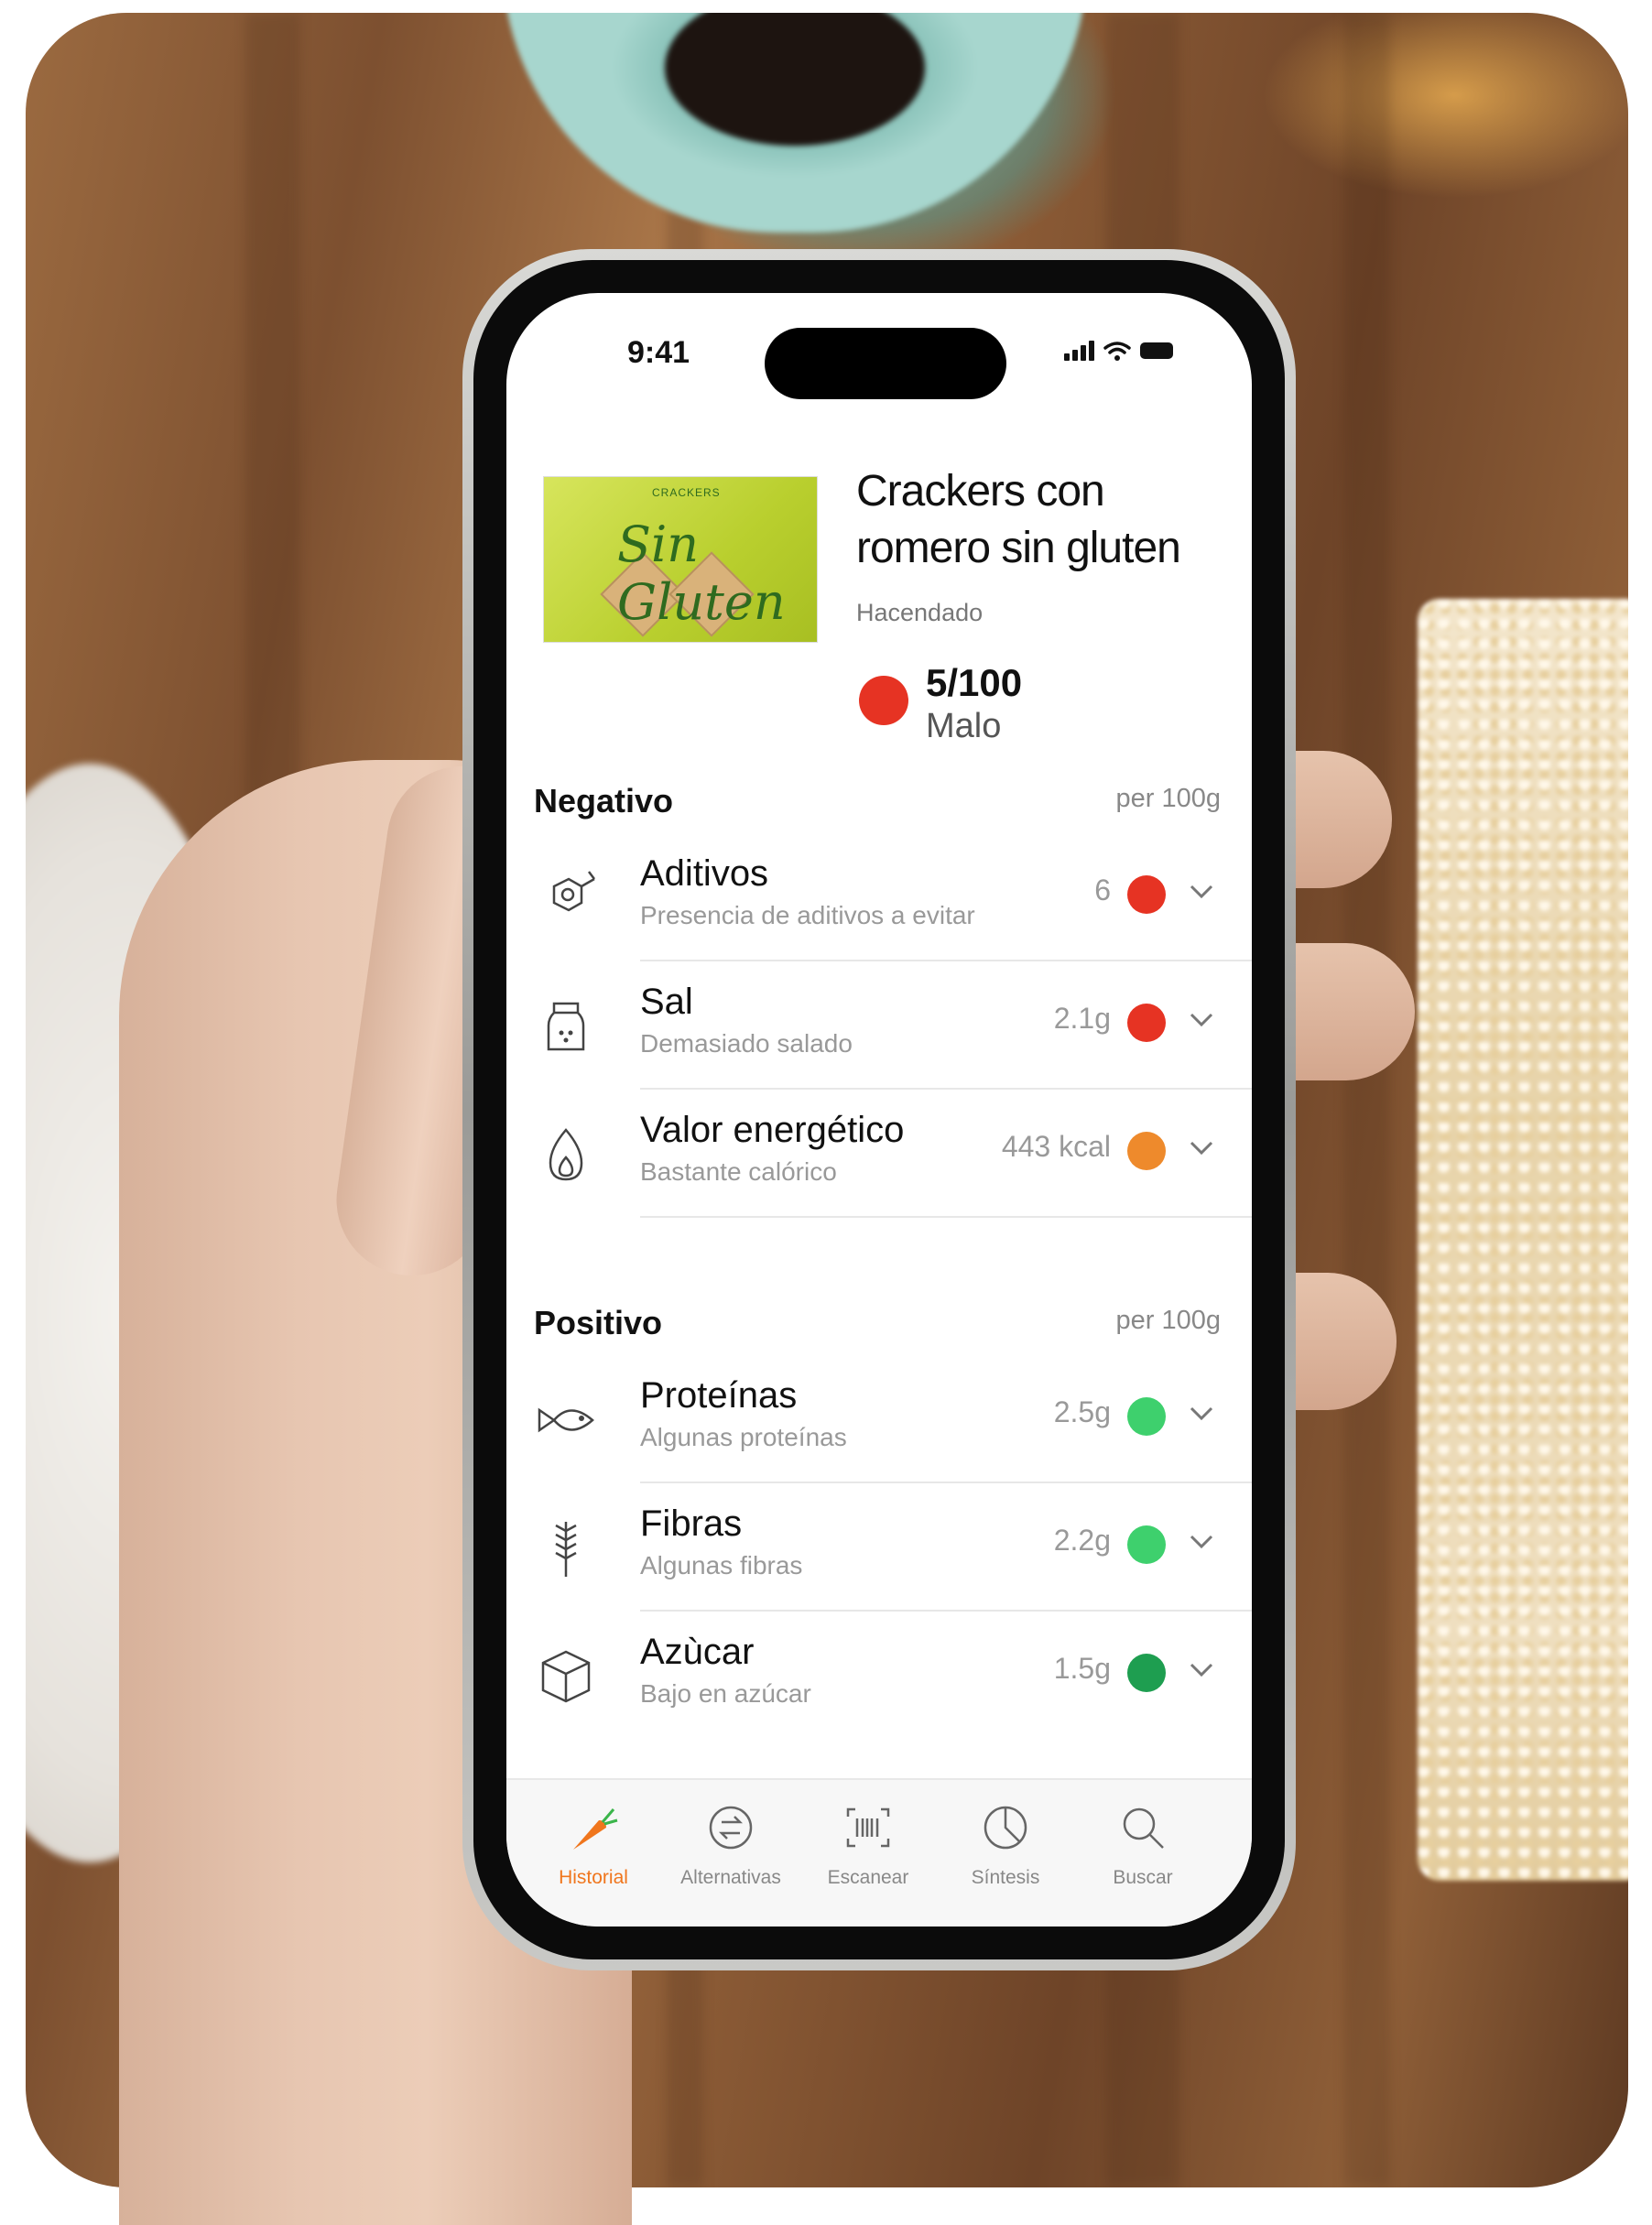 The width and height of the screenshot is (1652, 2225). What do you see at coordinates (1056, 1147) in the screenshot?
I see `nutrient-value: 443 kcal` at bounding box center [1056, 1147].